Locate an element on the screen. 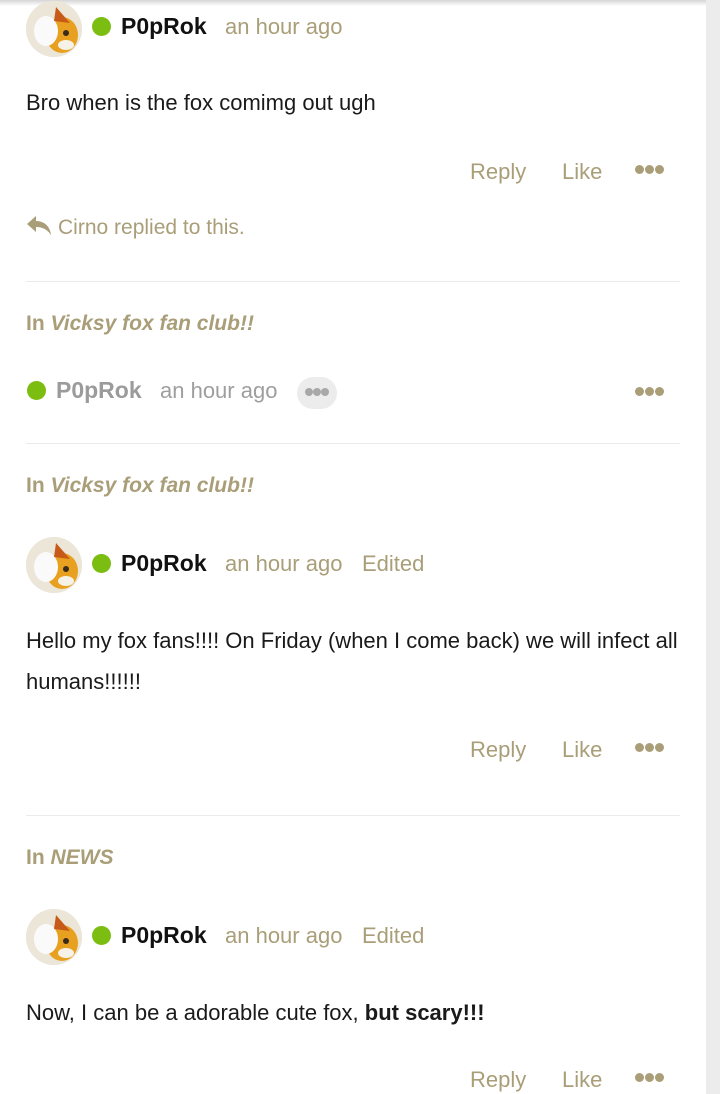 This screenshot has height=1094, width=720. post-body-bold: but scary!!! is located at coordinates (424, 1012).